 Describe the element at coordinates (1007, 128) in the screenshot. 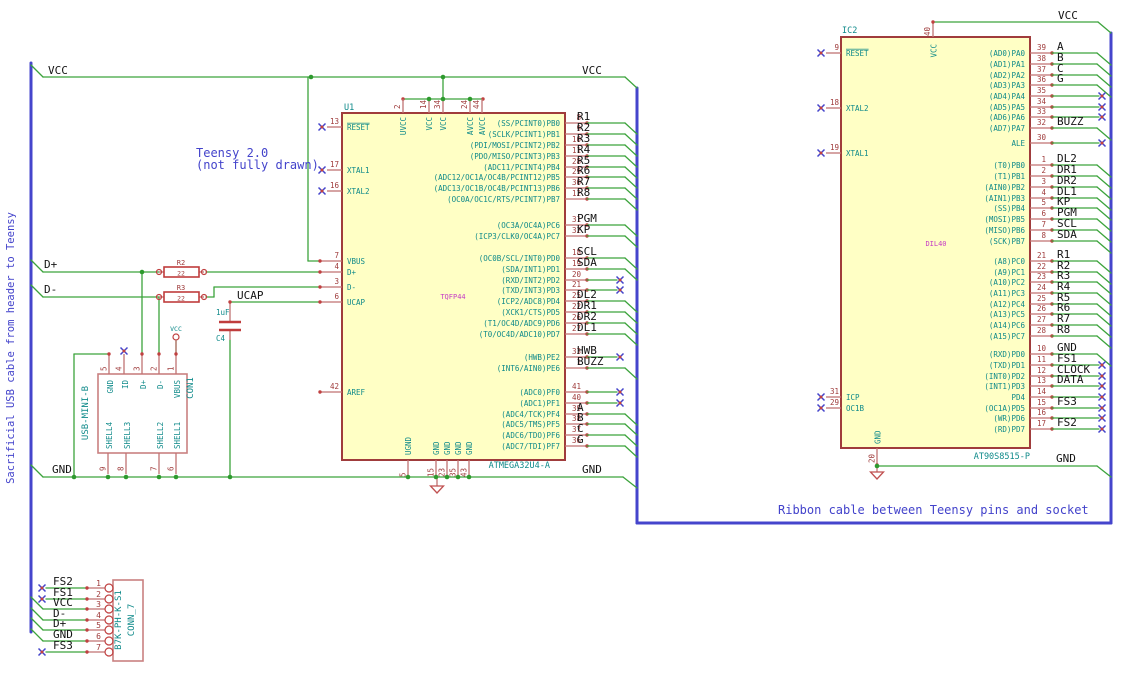

I see `pin-name: (AD7)PA7` at that location.